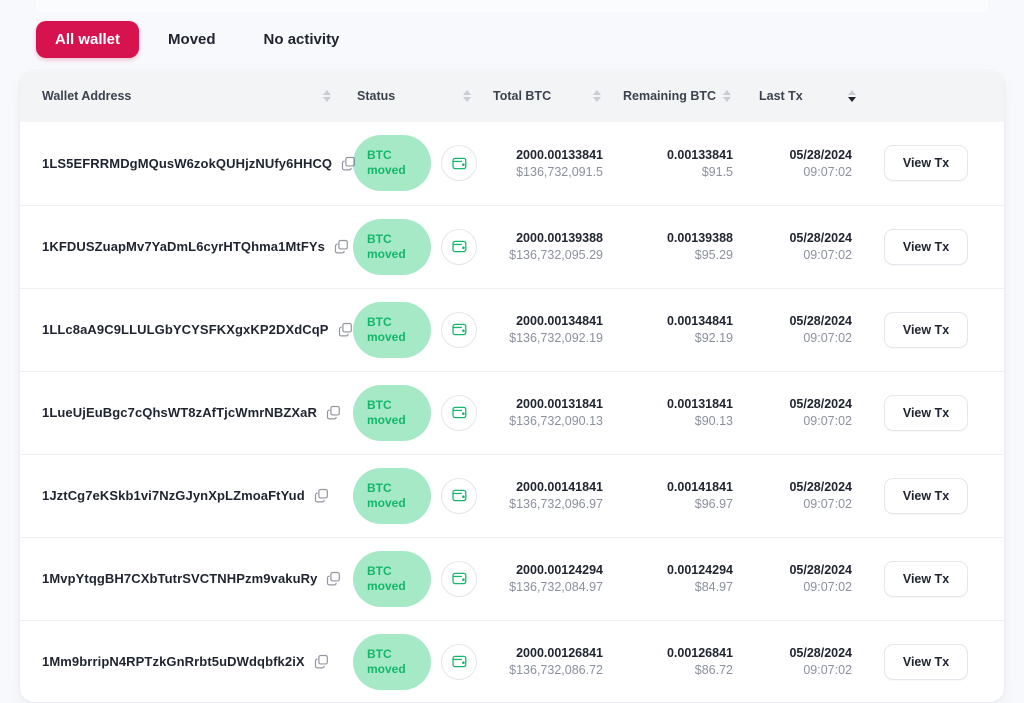  I want to click on total-btc-value: 2000.00131841, so click(559, 404).